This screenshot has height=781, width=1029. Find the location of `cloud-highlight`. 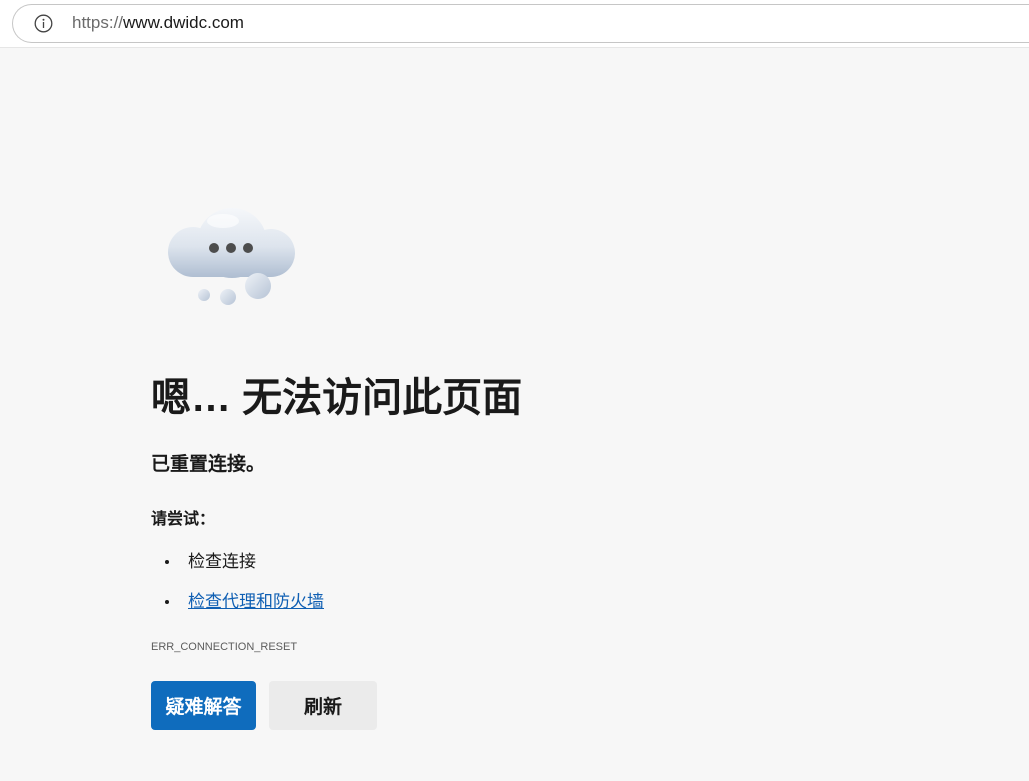

cloud-highlight is located at coordinates (223, 221).